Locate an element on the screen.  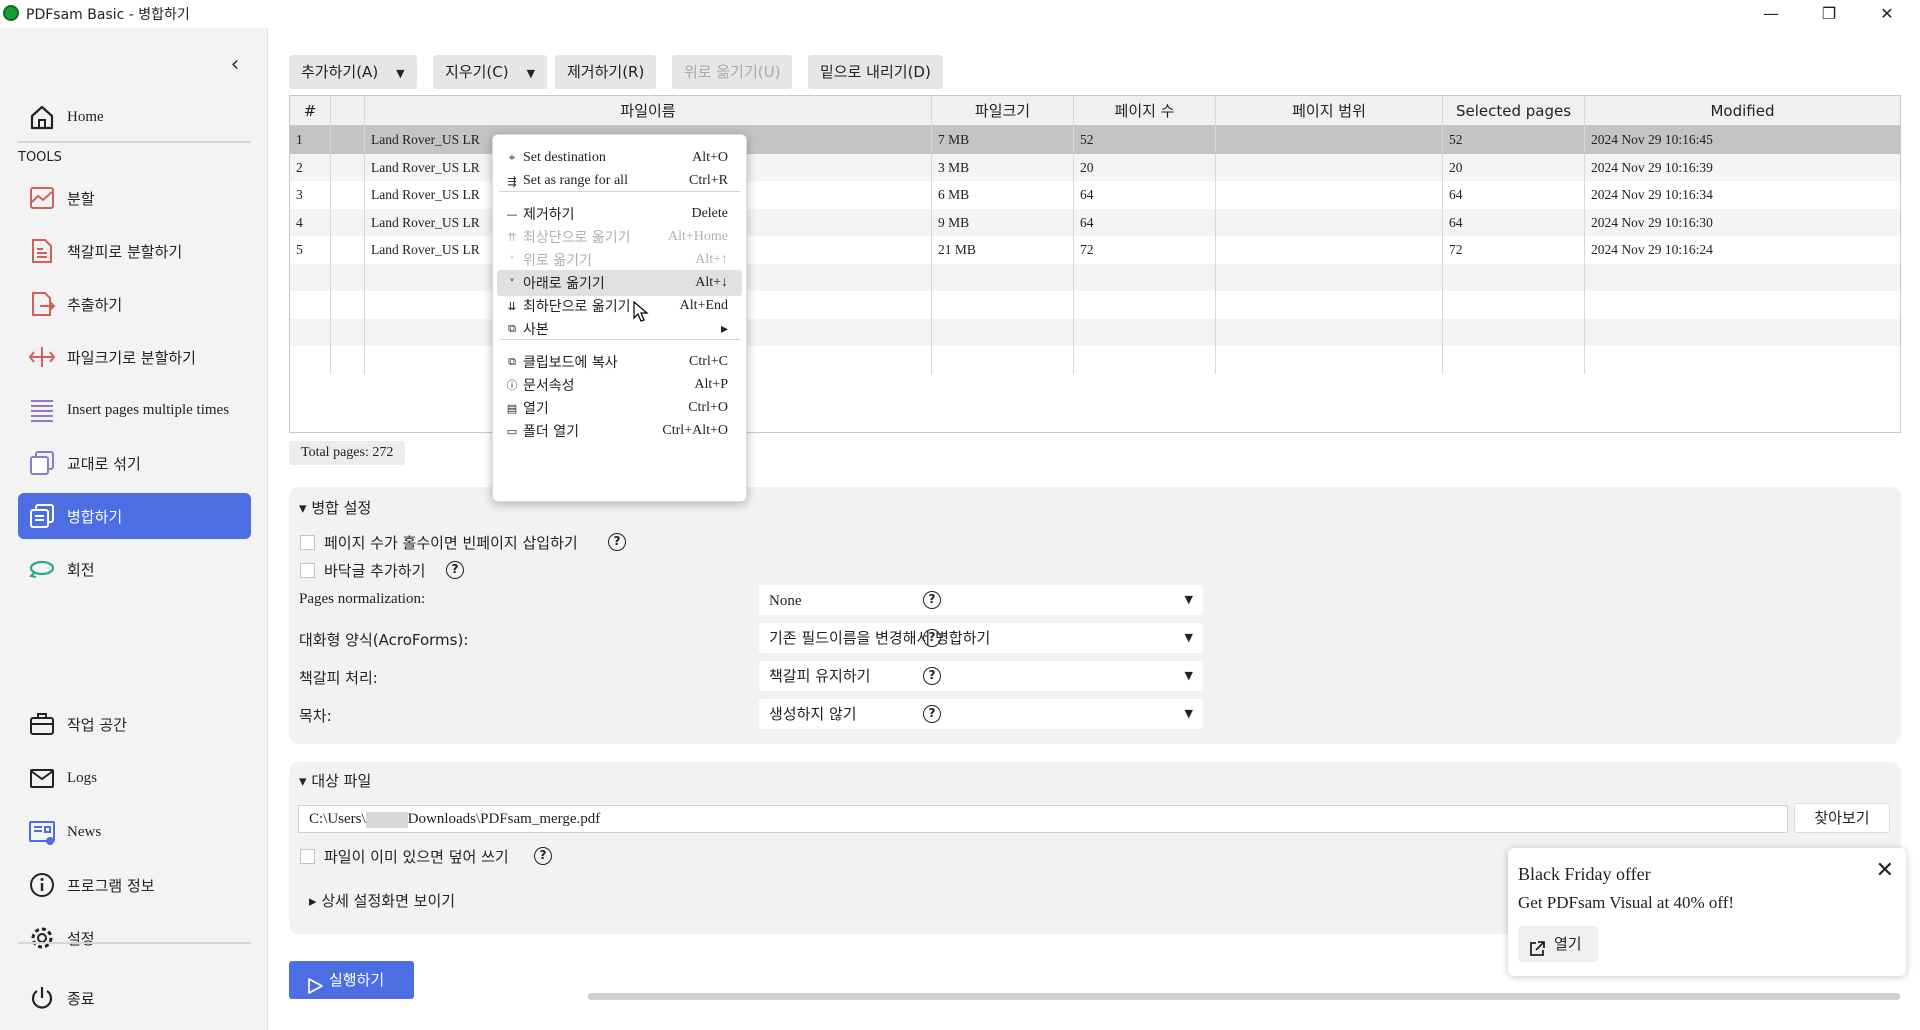
destination-toggle: ▾ 대상 파일 is located at coordinates (335, 780).